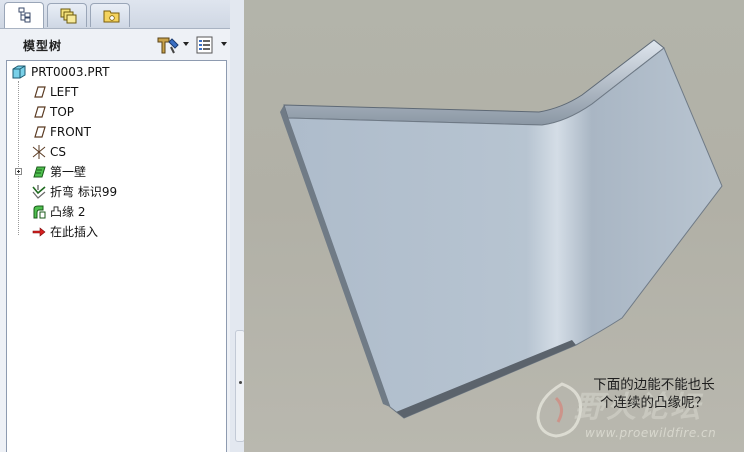 The image size is (744, 452). I want to click on folder-icon, so click(111, 16).